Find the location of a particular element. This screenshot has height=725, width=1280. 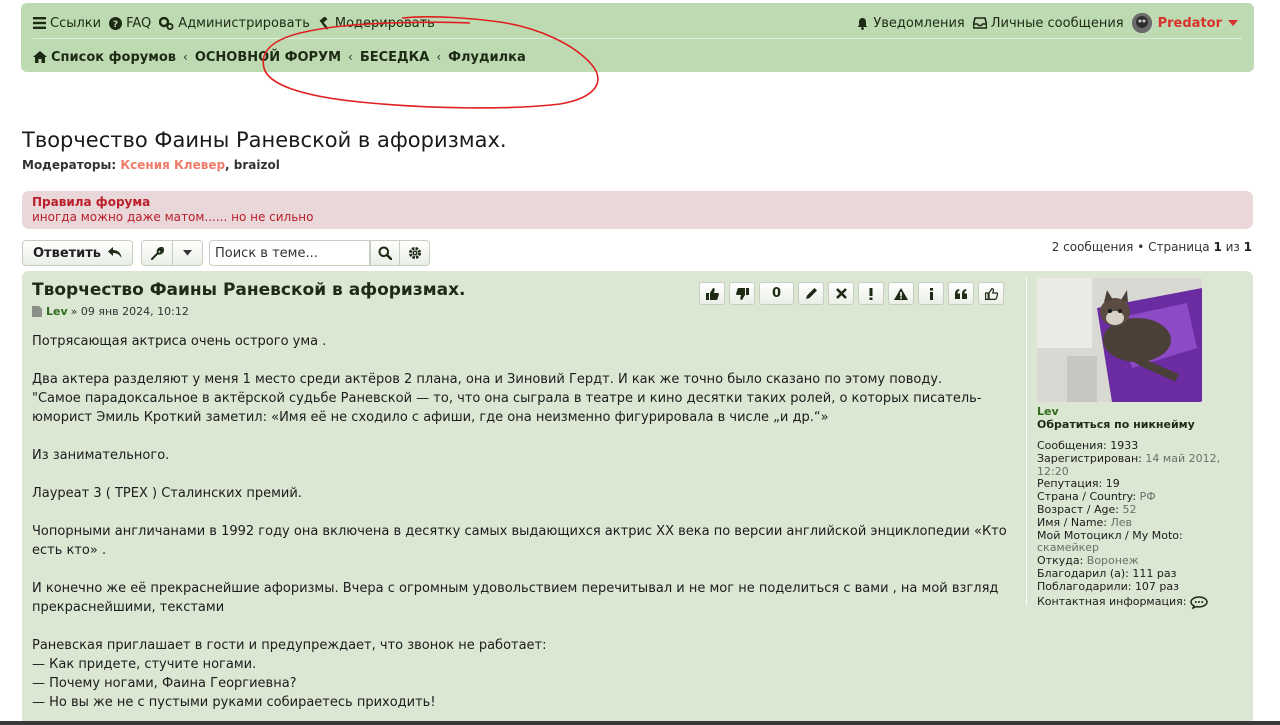

moderators-label: Модераторы: is located at coordinates (69, 165).